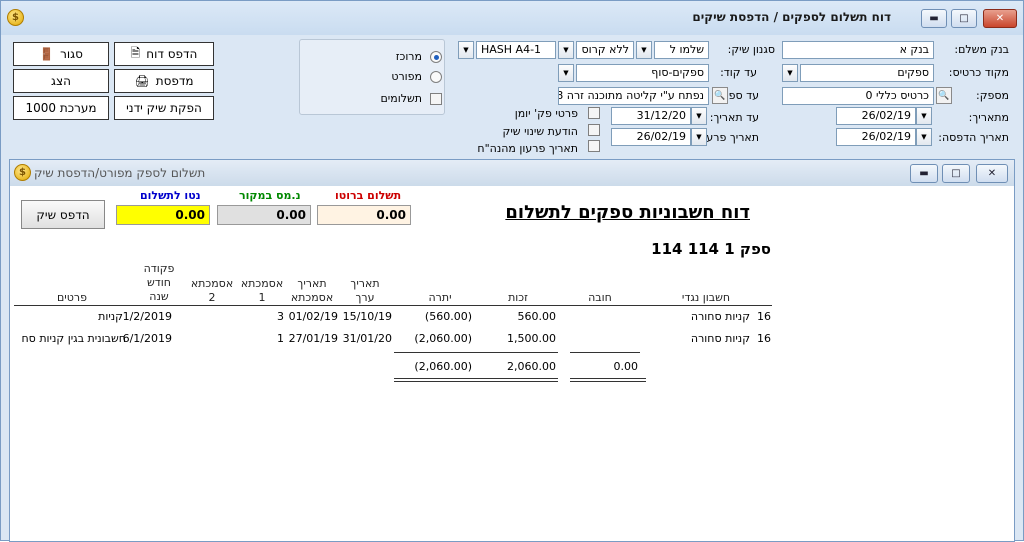 The height and width of the screenshot is (542, 1024). What do you see at coordinates (466, 50) in the screenshot?
I see `format-dropdown-icon: ▼` at bounding box center [466, 50].